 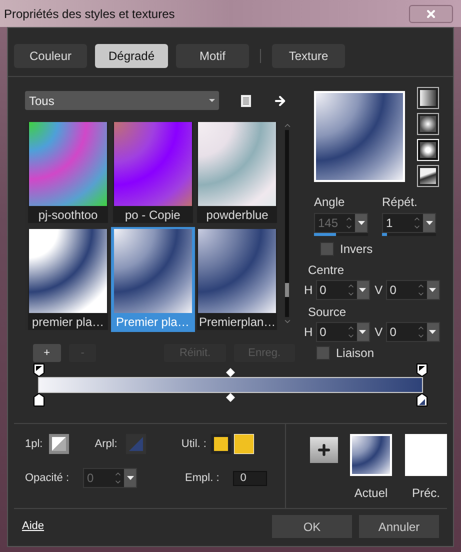 I want to click on scrollbar, so click(x=287, y=223).